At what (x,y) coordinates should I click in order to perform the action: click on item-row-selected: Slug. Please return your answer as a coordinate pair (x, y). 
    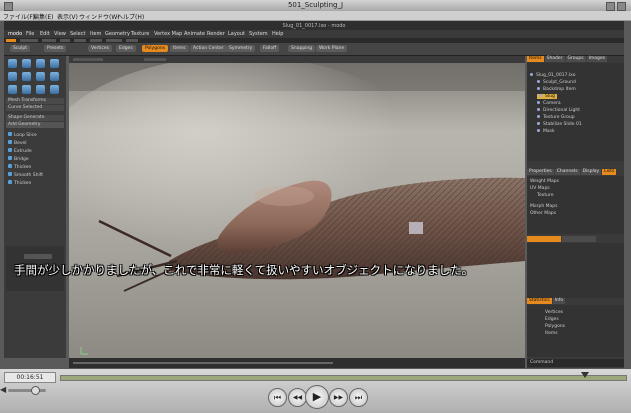
    Looking at the image, I should click on (547, 96).